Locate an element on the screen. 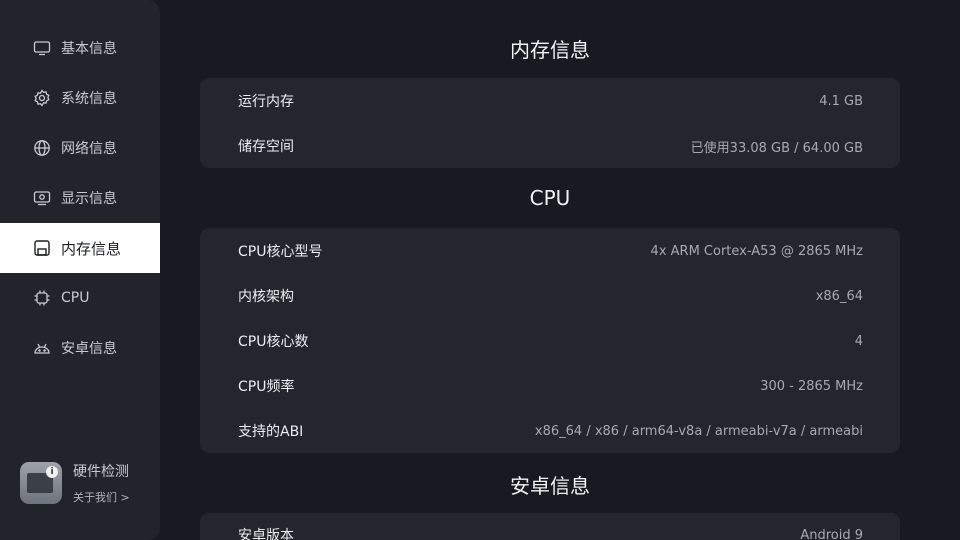  sidebar-item-android-info: 安卓信息 is located at coordinates (80, 348).